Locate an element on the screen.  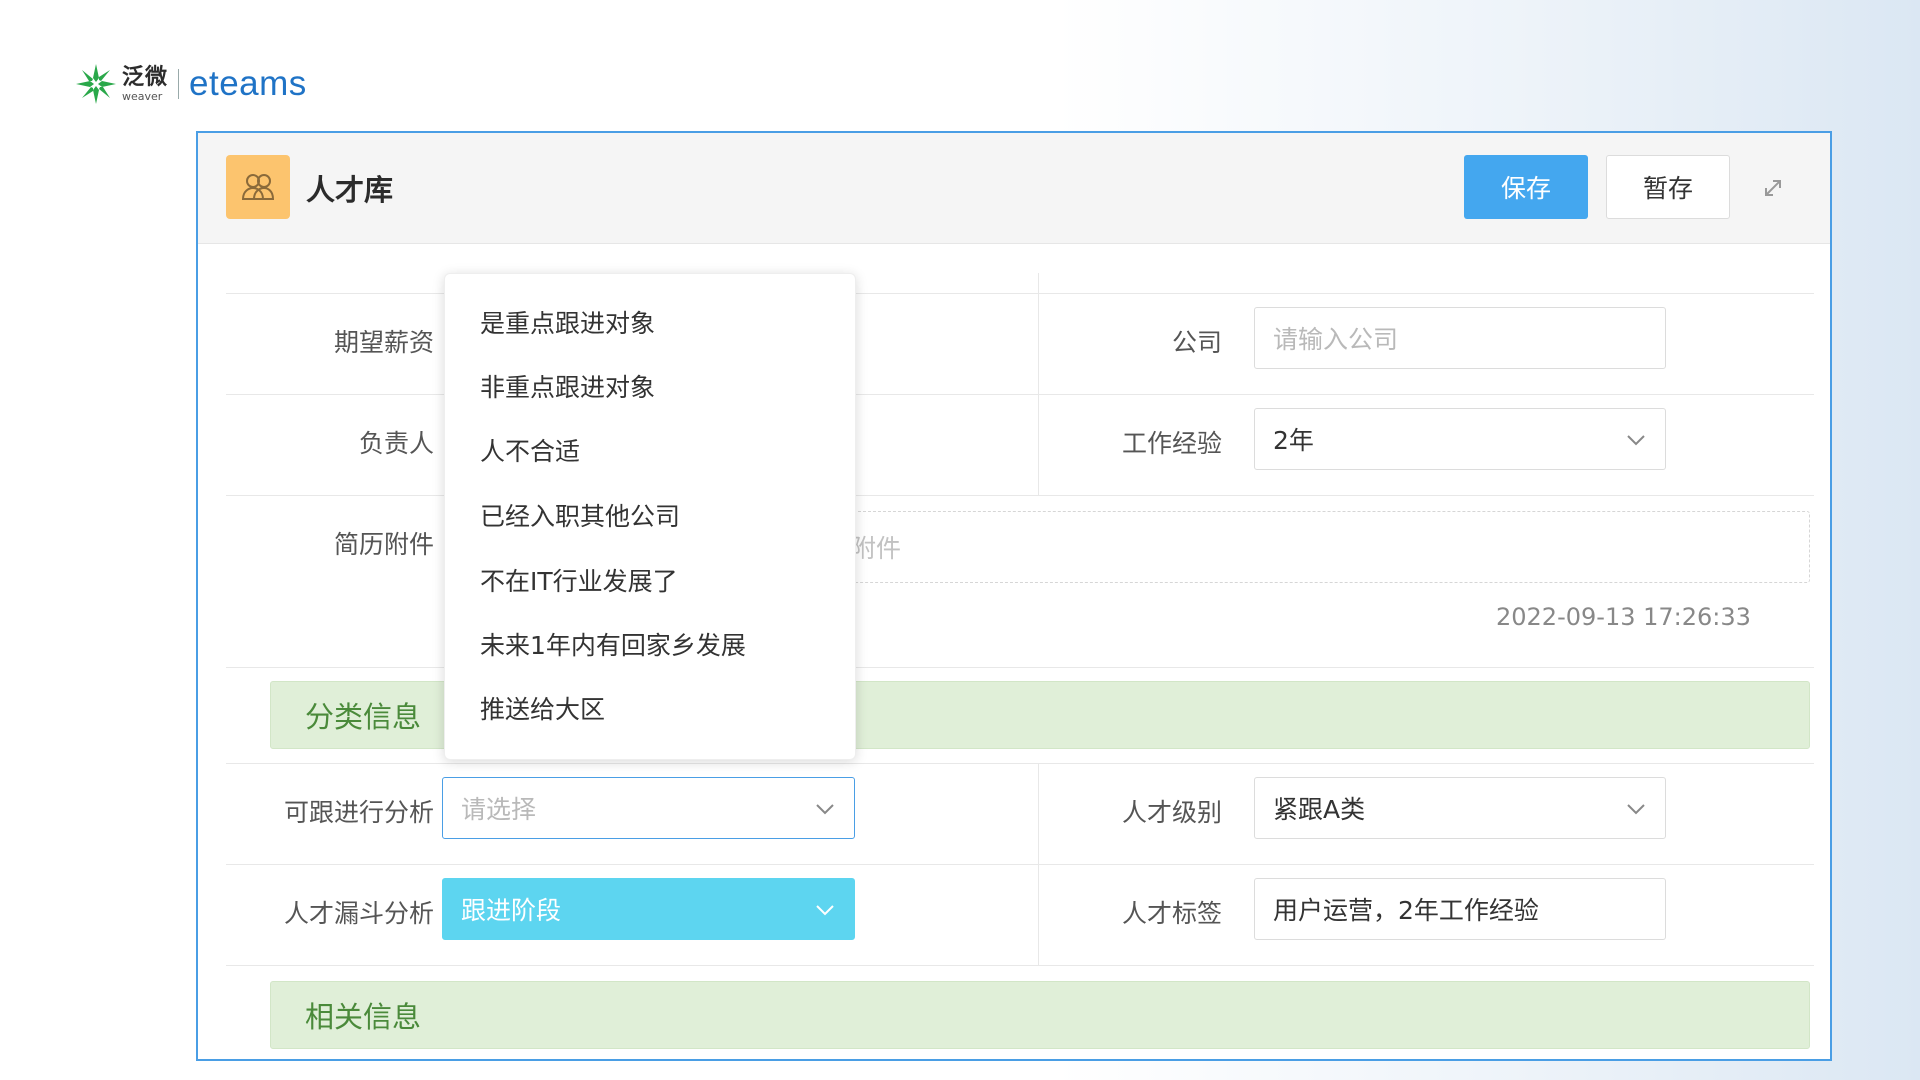
expand-icon is located at coordinates (1773, 188).